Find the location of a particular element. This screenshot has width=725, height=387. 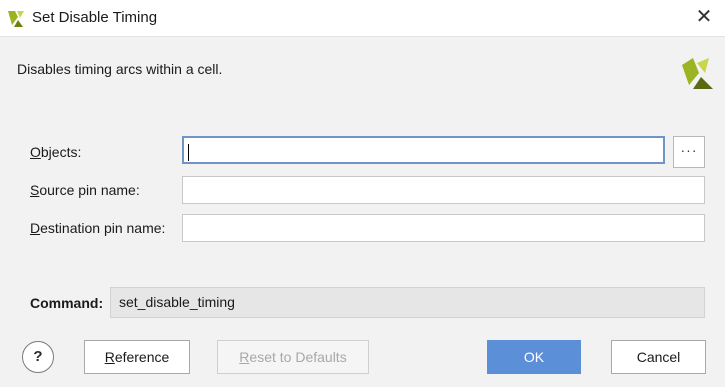

reset-button-mnemonic: R is located at coordinates (244, 357).